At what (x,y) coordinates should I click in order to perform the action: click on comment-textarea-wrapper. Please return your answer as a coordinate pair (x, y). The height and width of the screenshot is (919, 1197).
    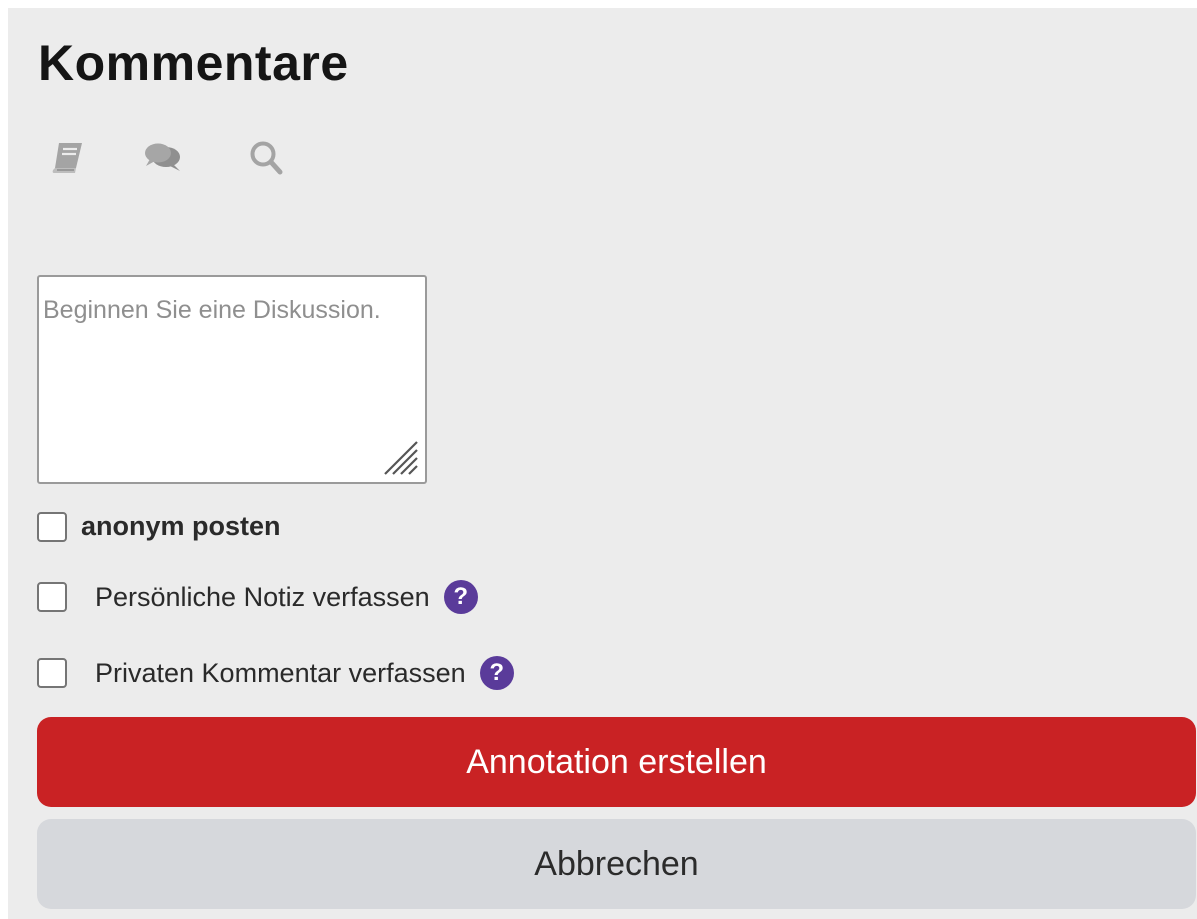
    Looking at the image, I should click on (232, 379).